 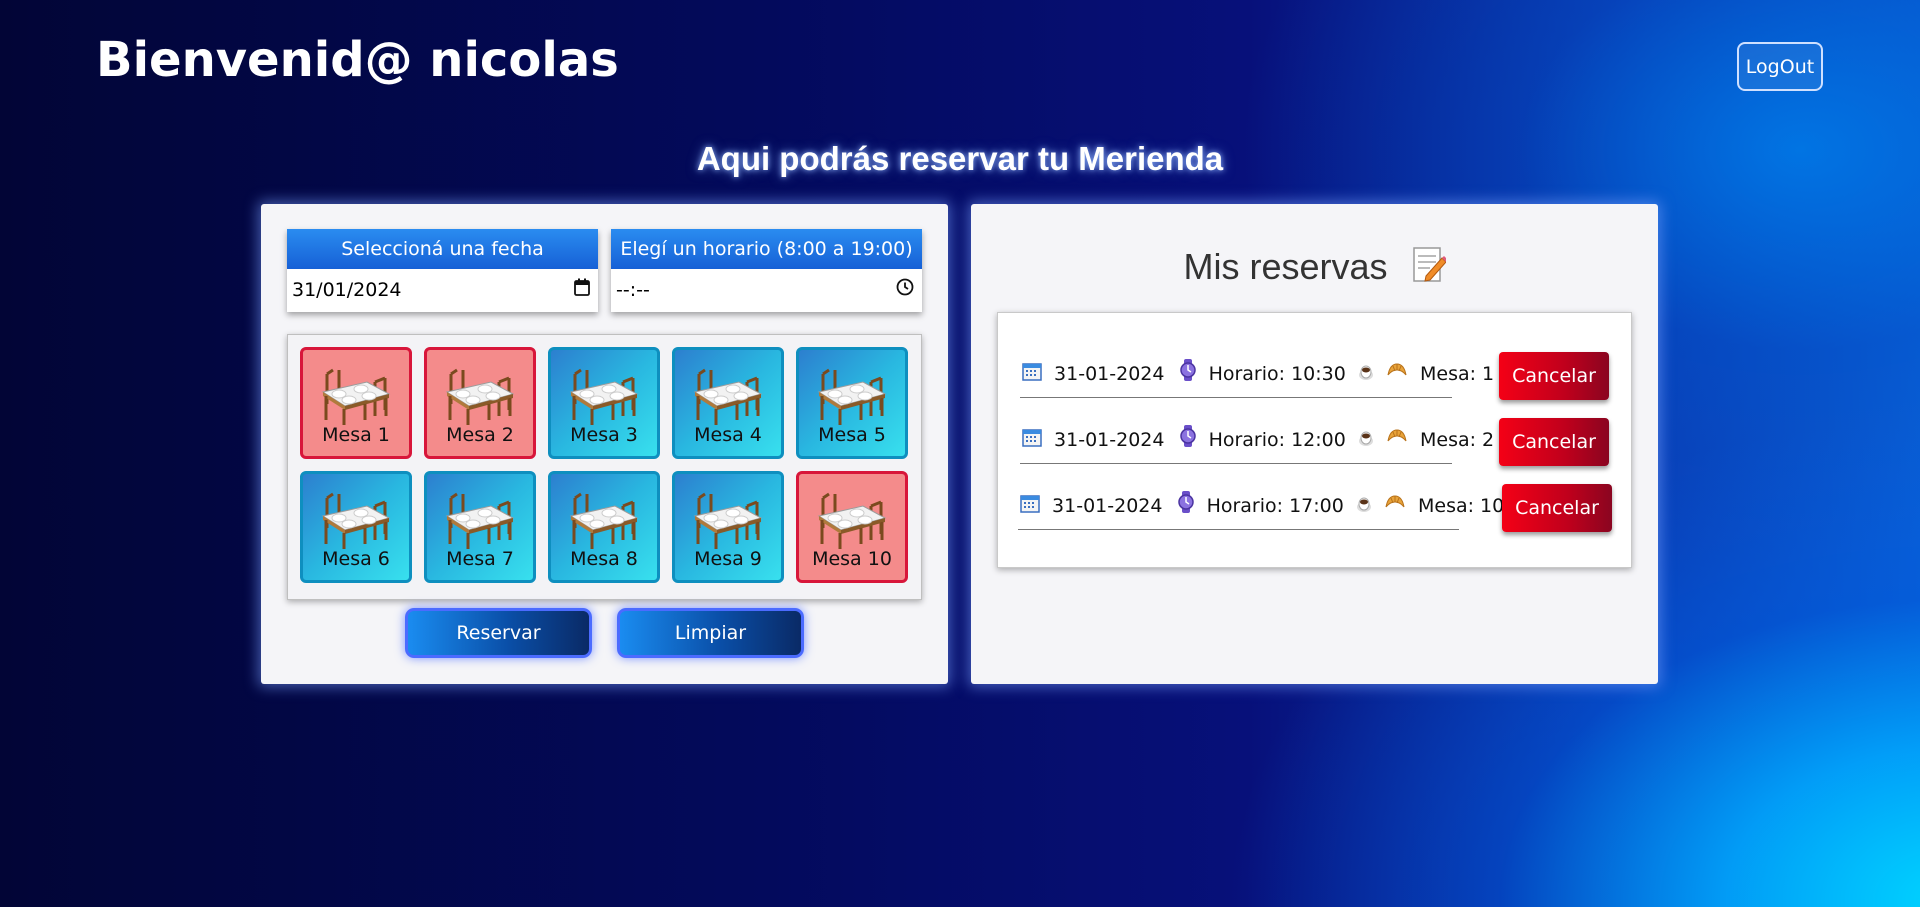 I want to click on reservation-info: 31-01-2024 Horario: 10:30 Mesa: 1, so click(x=1257, y=374).